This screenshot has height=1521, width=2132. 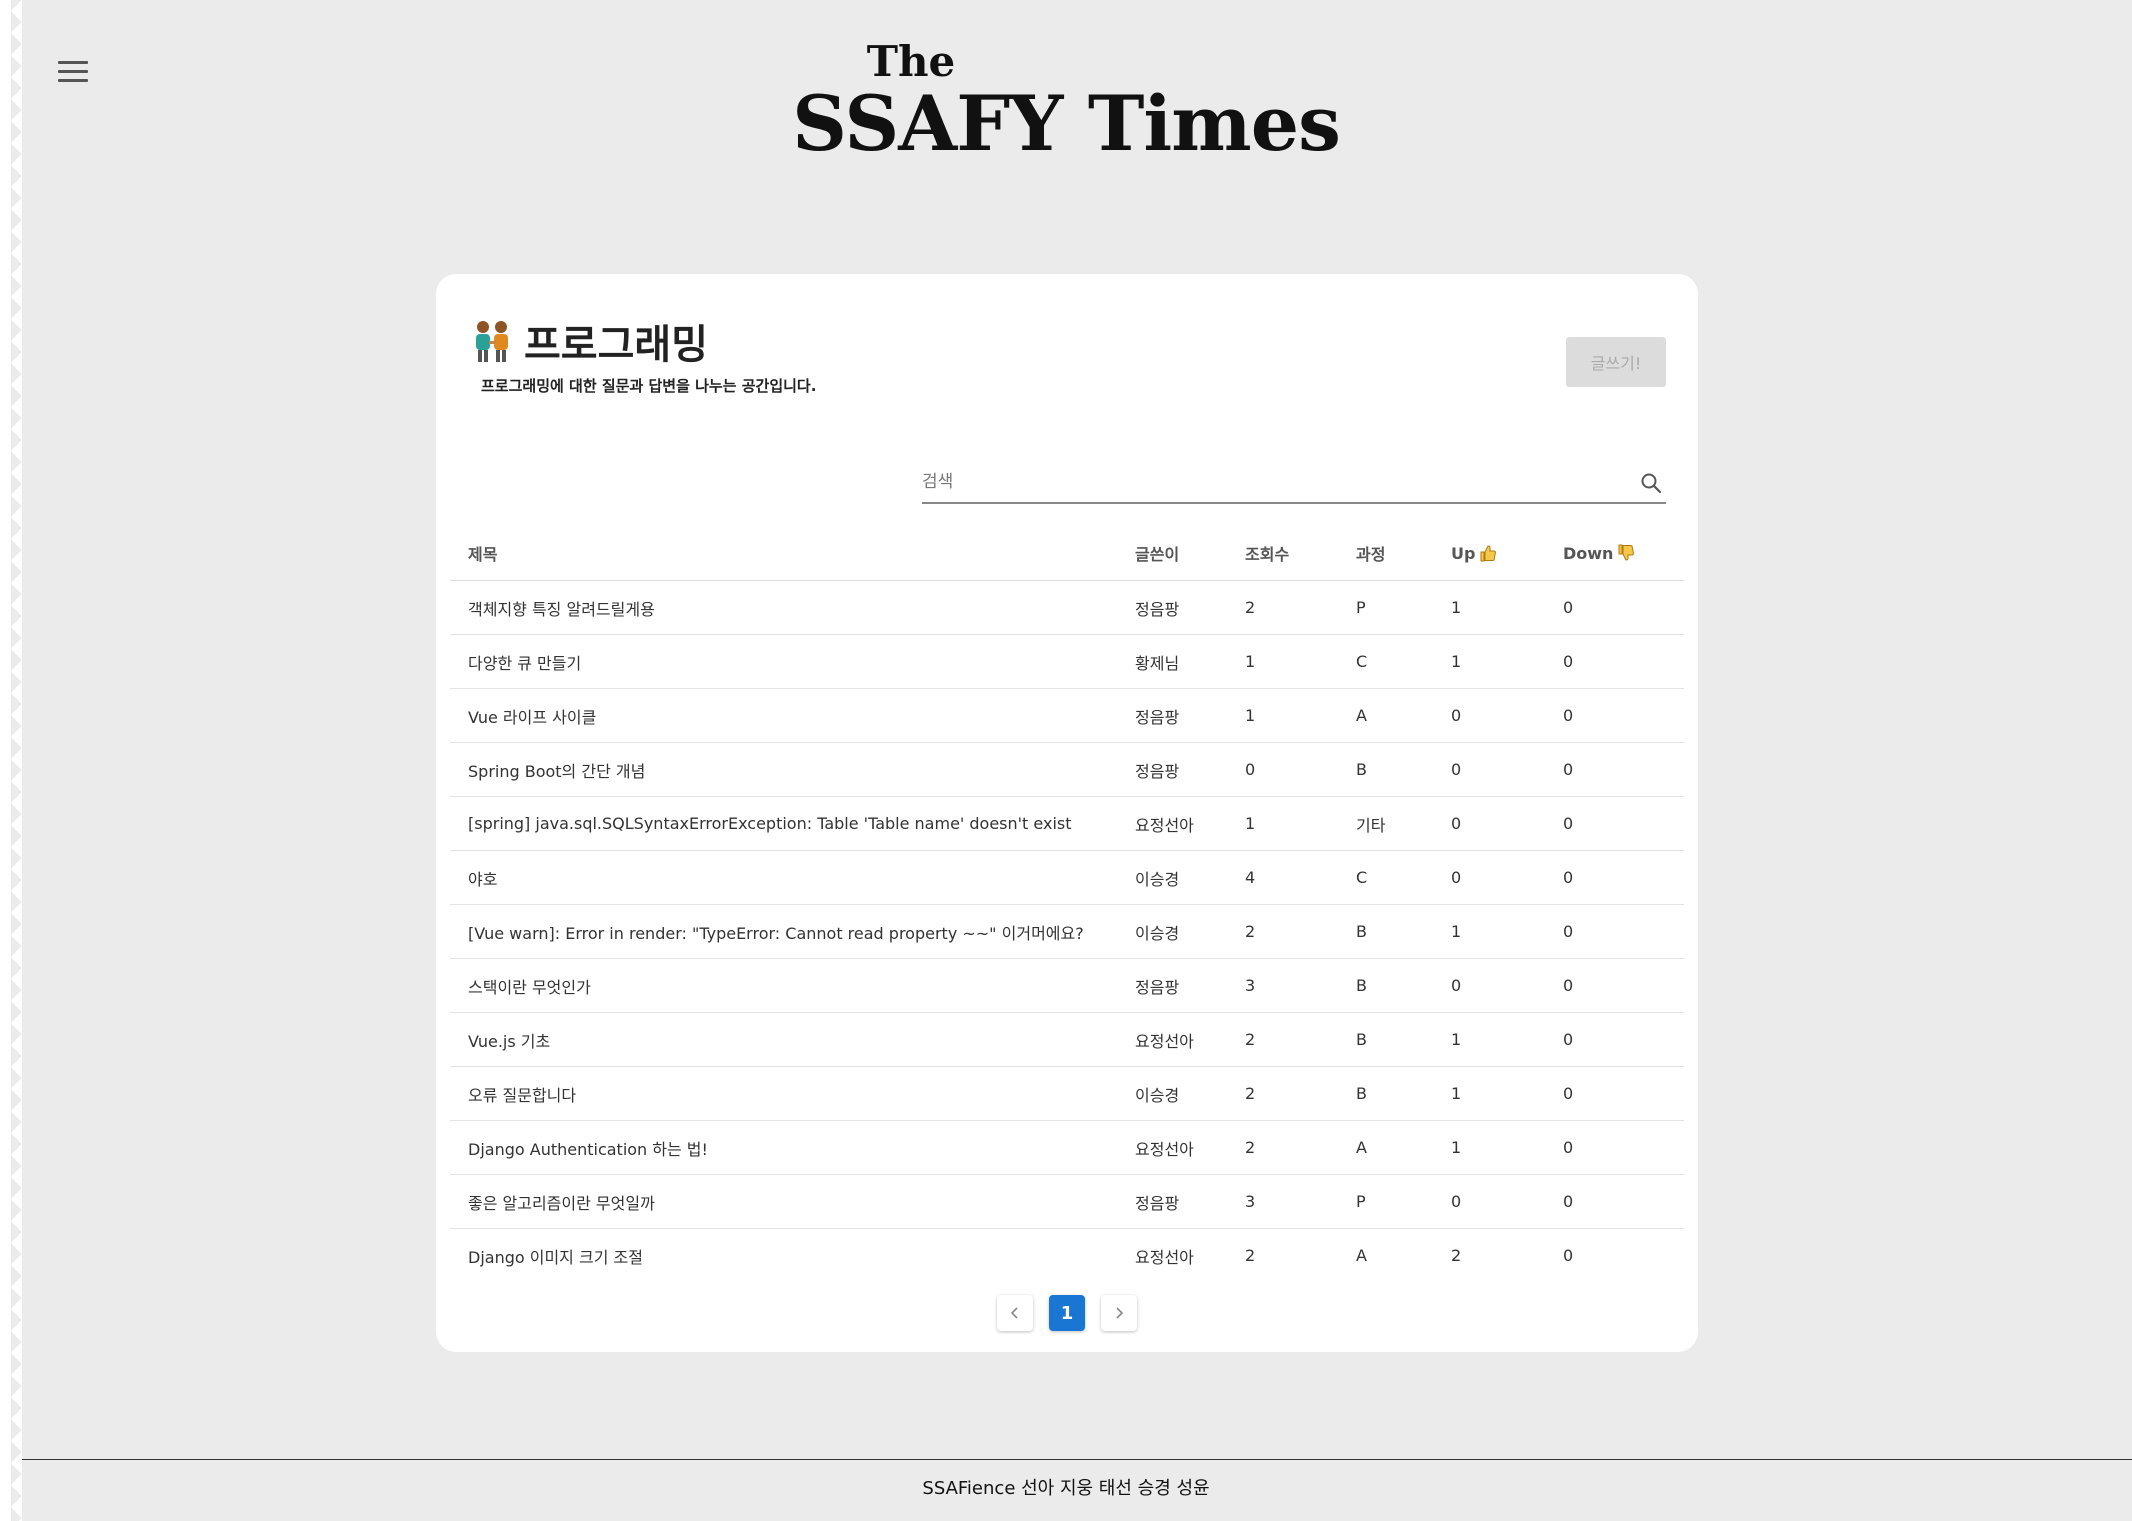 I want to click on logo-the: The, so click(x=911, y=61).